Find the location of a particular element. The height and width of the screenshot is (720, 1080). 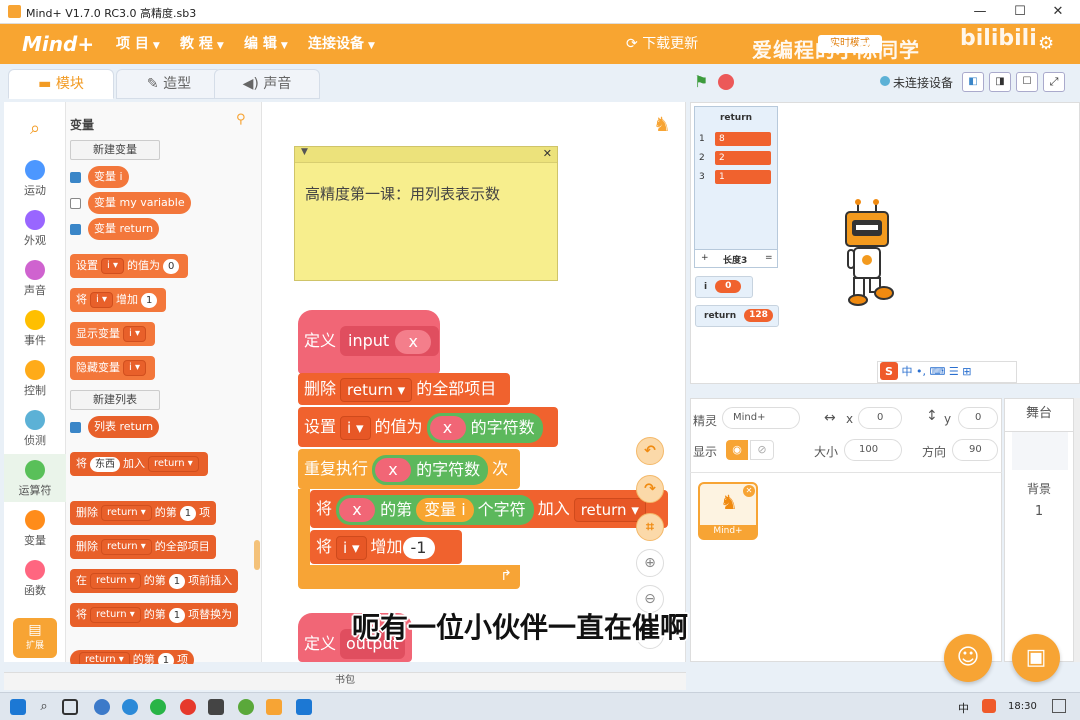

category-motion: 运动 is located at coordinates (35, 179).